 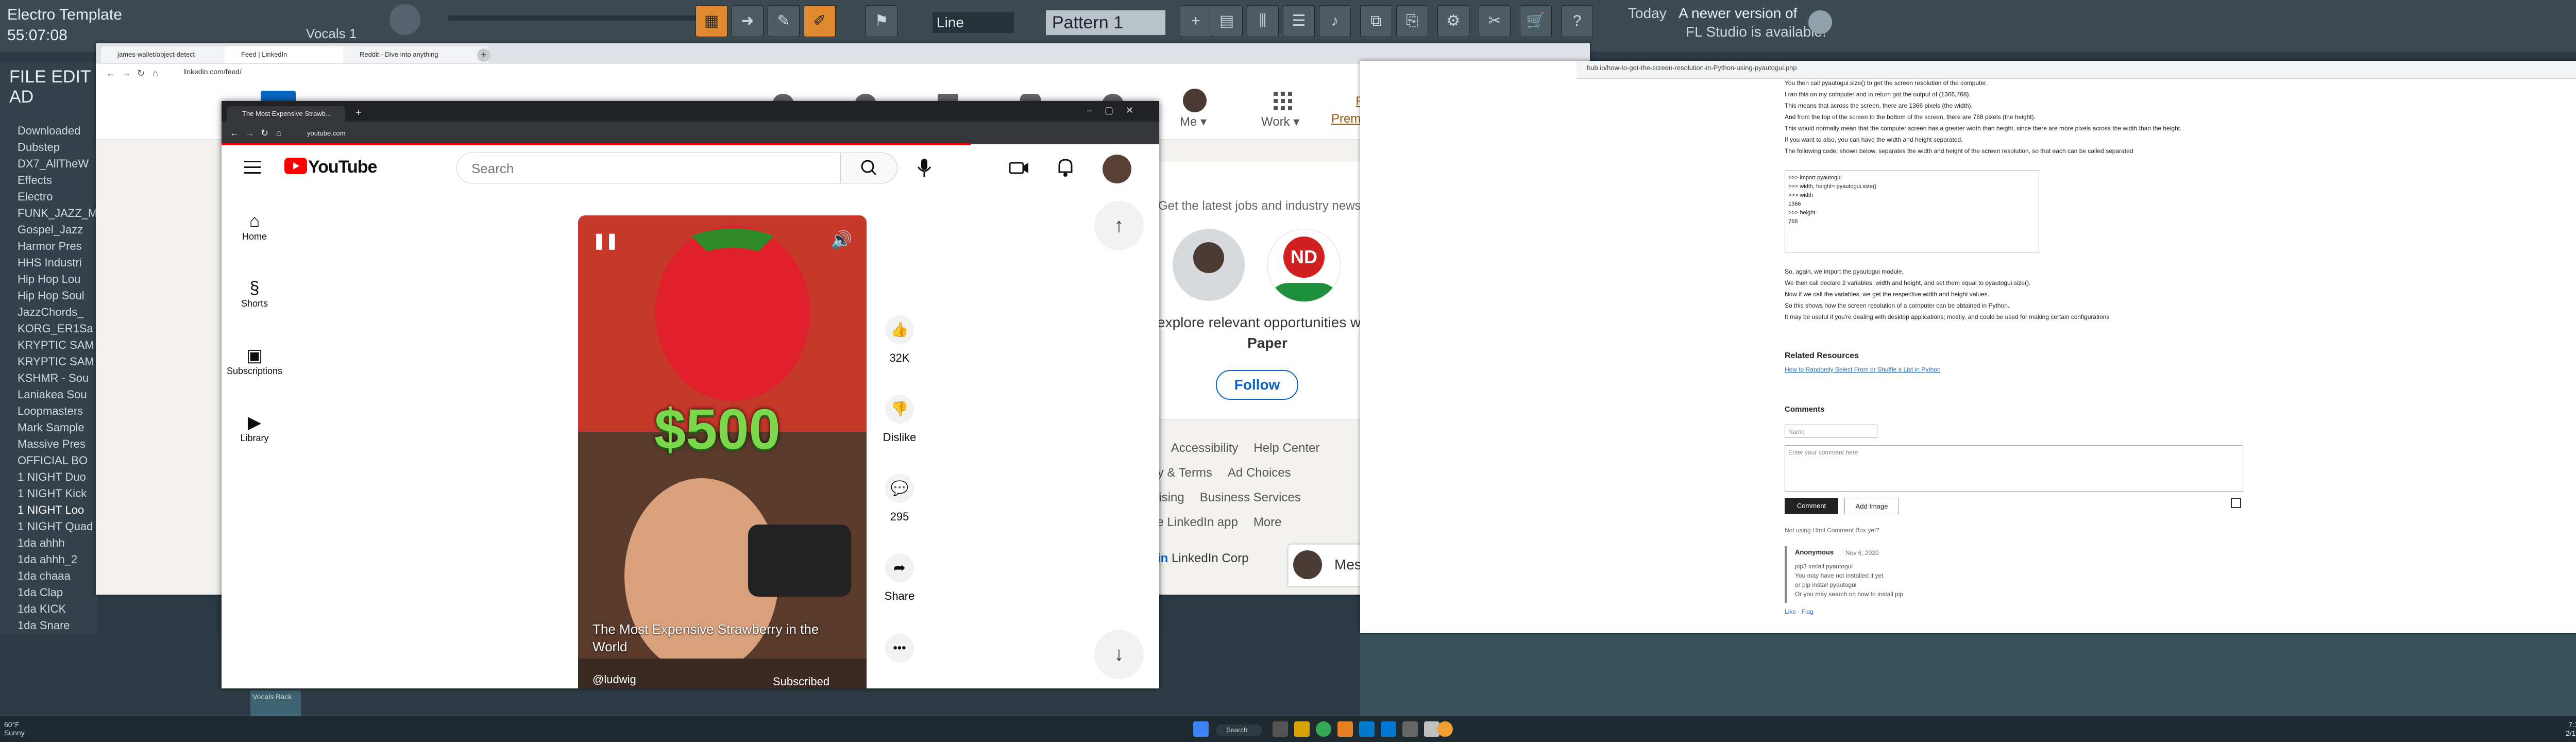 What do you see at coordinates (2571, 729) in the screenshot?
I see `taskbar-clock: 7:18 PM 2/16/2023` at bounding box center [2571, 729].